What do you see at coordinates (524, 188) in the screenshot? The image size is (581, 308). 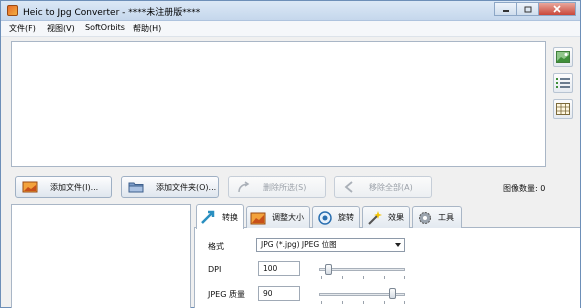 I see `image-count: 图像数量: 0` at bounding box center [524, 188].